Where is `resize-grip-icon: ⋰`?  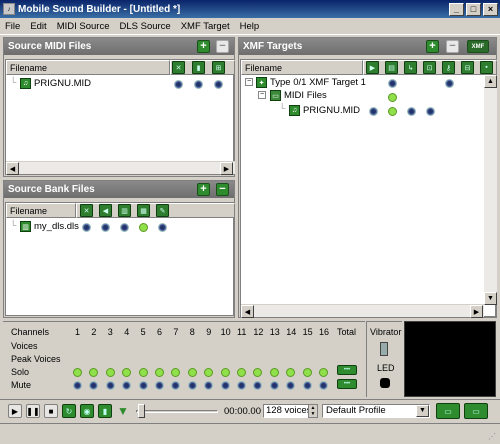 resize-grip-icon: ⋰ is located at coordinates (493, 437).